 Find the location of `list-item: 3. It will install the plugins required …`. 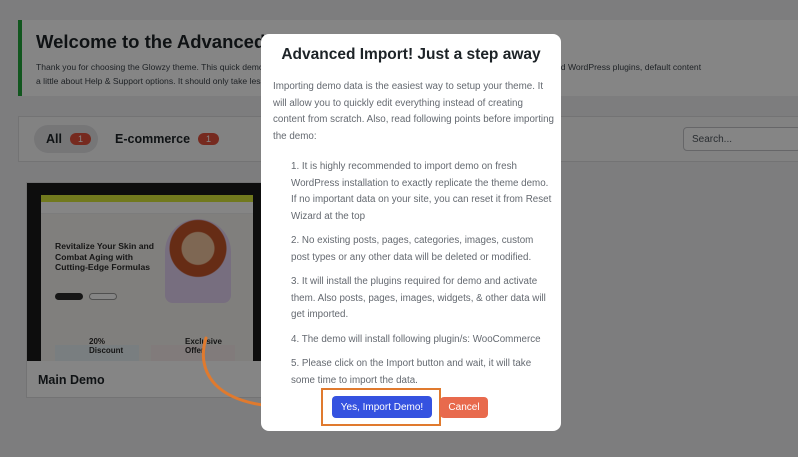

list-item: 3. It will install the plugins required … is located at coordinates (418, 298).